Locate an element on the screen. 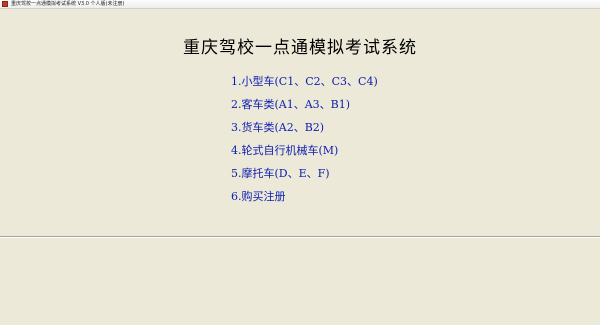 Image resolution: width=600 pixels, height=325 pixels. menu-item-small-car: 1.小型车(C1、C2、C3、C4) is located at coordinates (304, 84).